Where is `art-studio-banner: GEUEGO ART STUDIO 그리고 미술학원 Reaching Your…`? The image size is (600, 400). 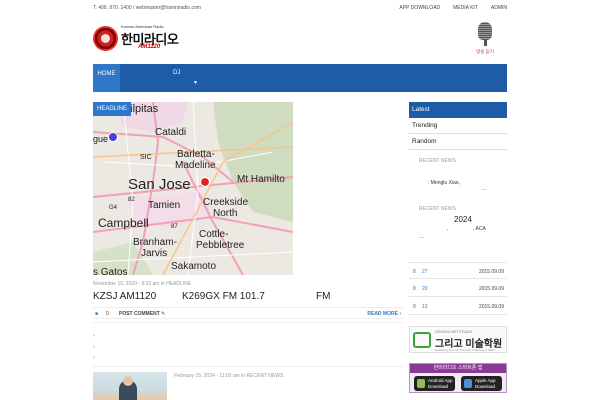 art-studio-banner: GEUEGO ART STUDIO 그리고 미술학원 Reaching Your… is located at coordinates (458, 339).